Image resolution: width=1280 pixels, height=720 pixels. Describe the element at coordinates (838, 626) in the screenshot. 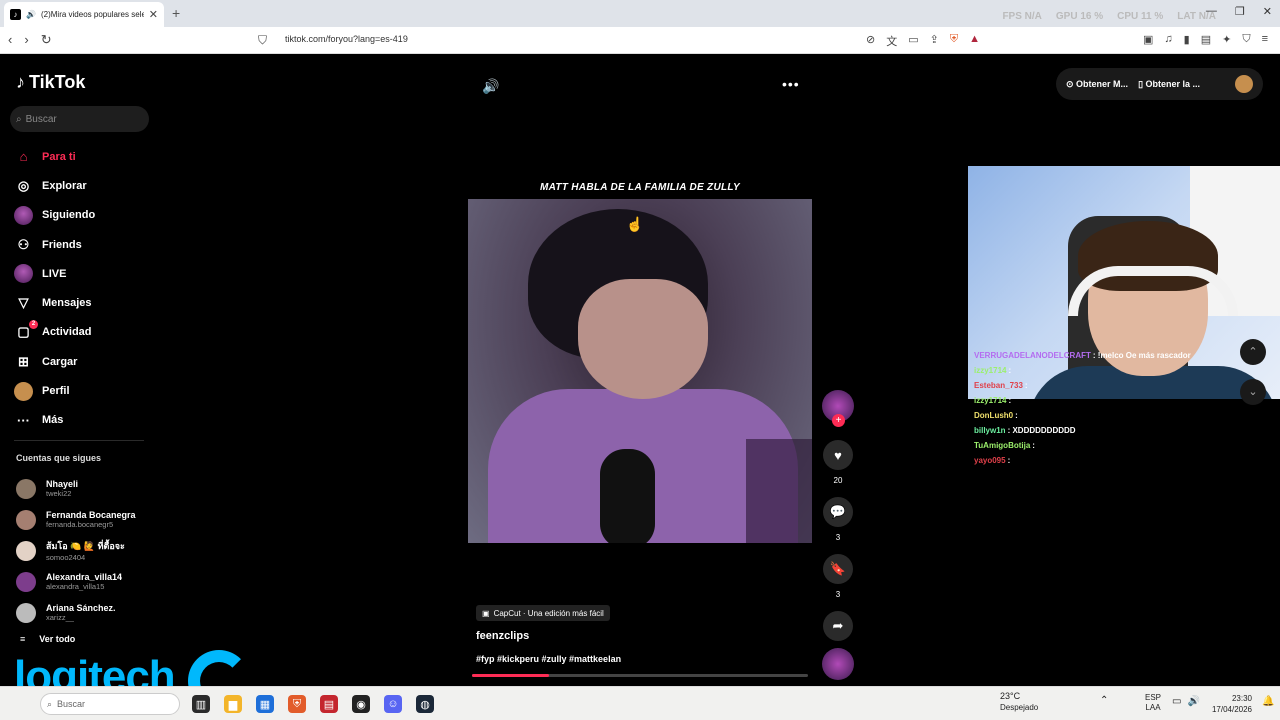

I see `share-arrow-icon: ➦` at that location.